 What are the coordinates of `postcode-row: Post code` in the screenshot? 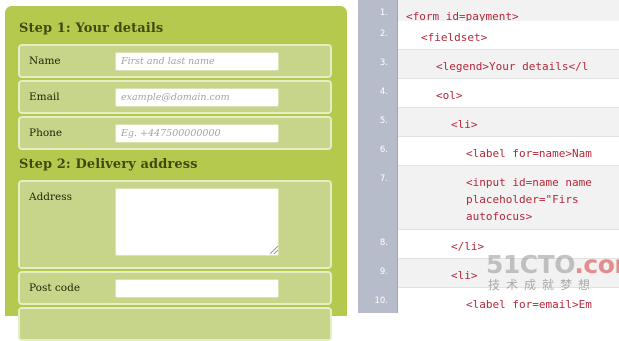 It's located at (175, 288).